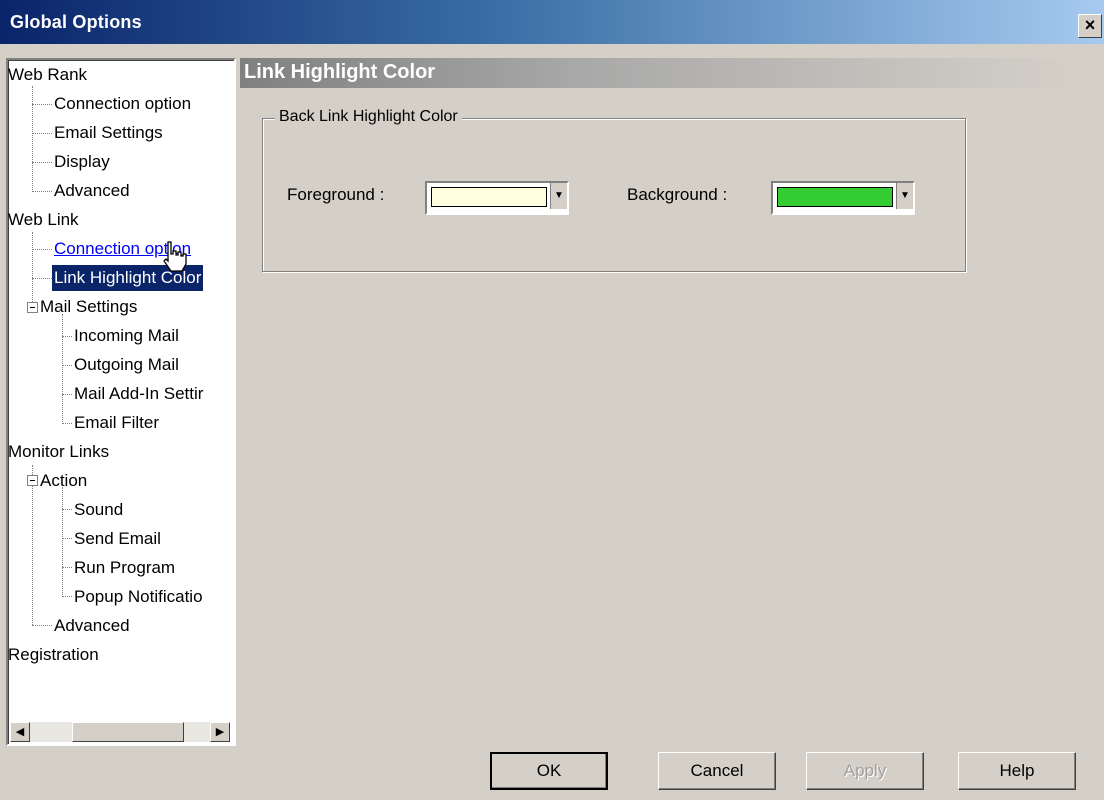 The image size is (1104, 800). Describe the element at coordinates (658, 73) in the screenshot. I see `section-header: Link Highlight Color` at that location.